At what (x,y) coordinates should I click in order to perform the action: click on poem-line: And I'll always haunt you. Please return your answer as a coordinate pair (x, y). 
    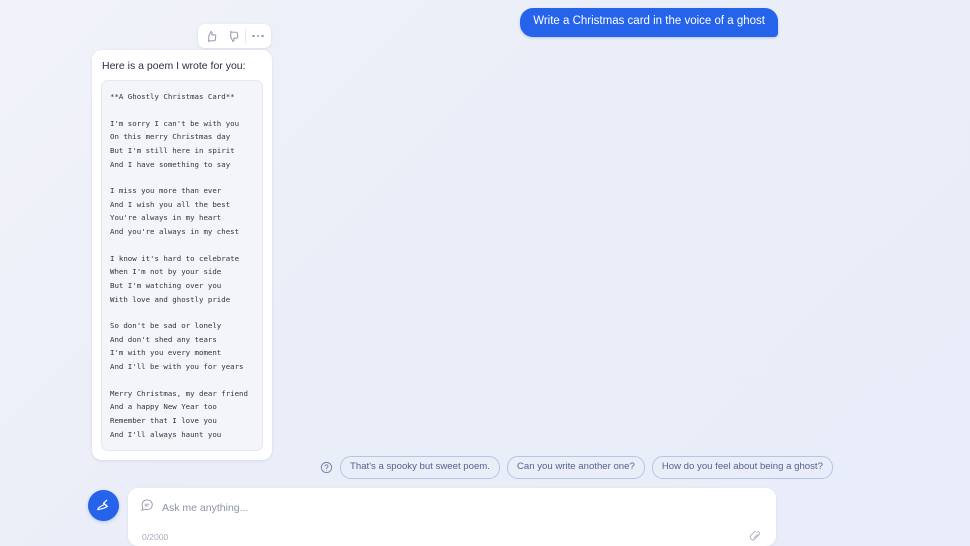
    Looking at the image, I should click on (166, 434).